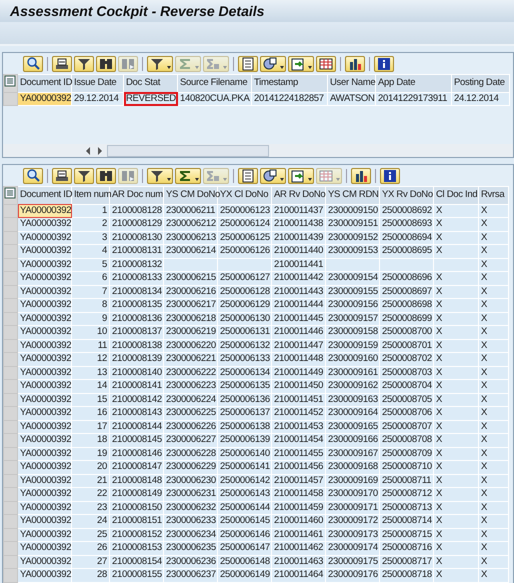 The image size is (514, 583). Describe the element at coordinates (299, 195) in the screenshot. I see `column-header: AR Rv DoNo` at that location.